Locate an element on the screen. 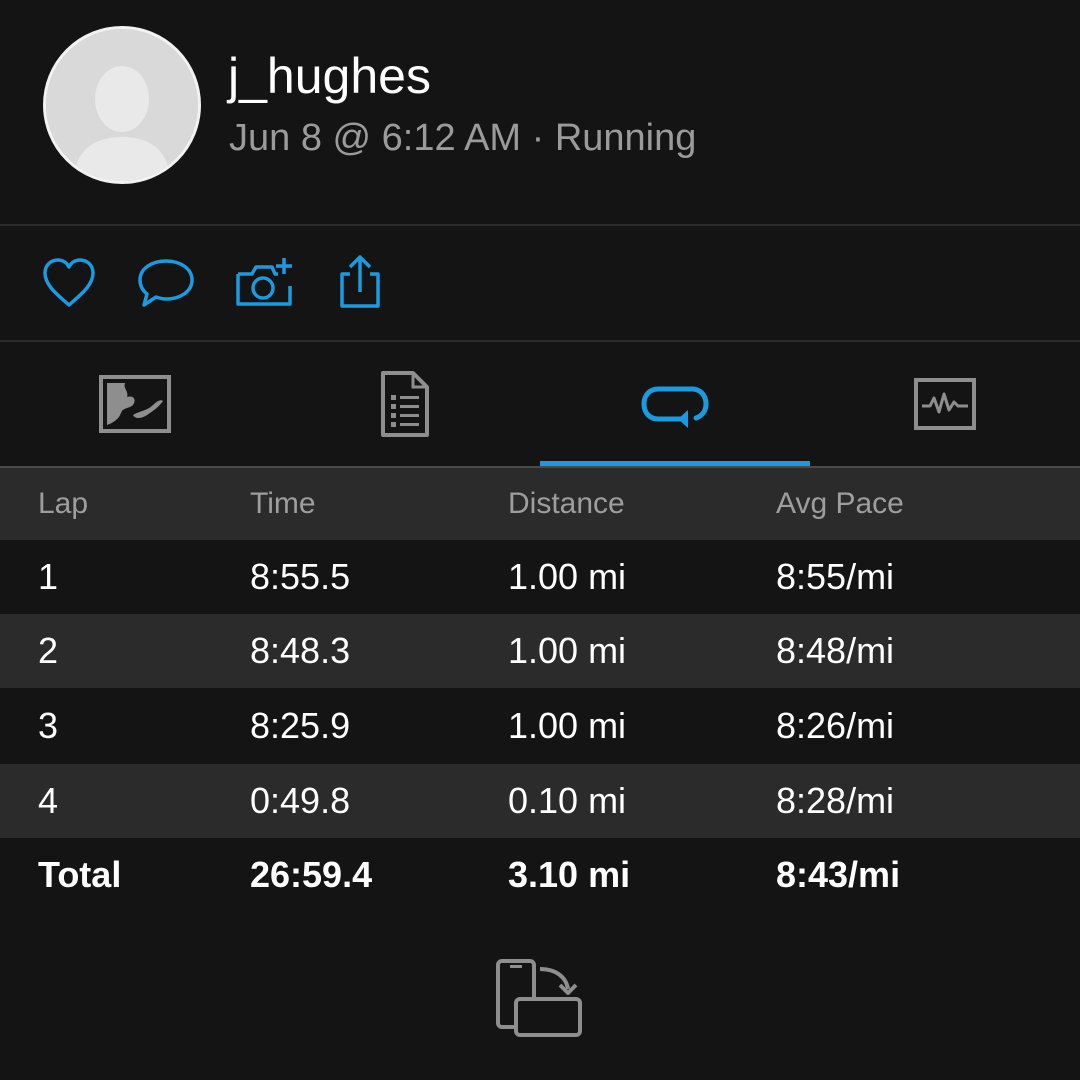 The image size is (1080, 1080). activity-chart-icon is located at coordinates (945, 404).